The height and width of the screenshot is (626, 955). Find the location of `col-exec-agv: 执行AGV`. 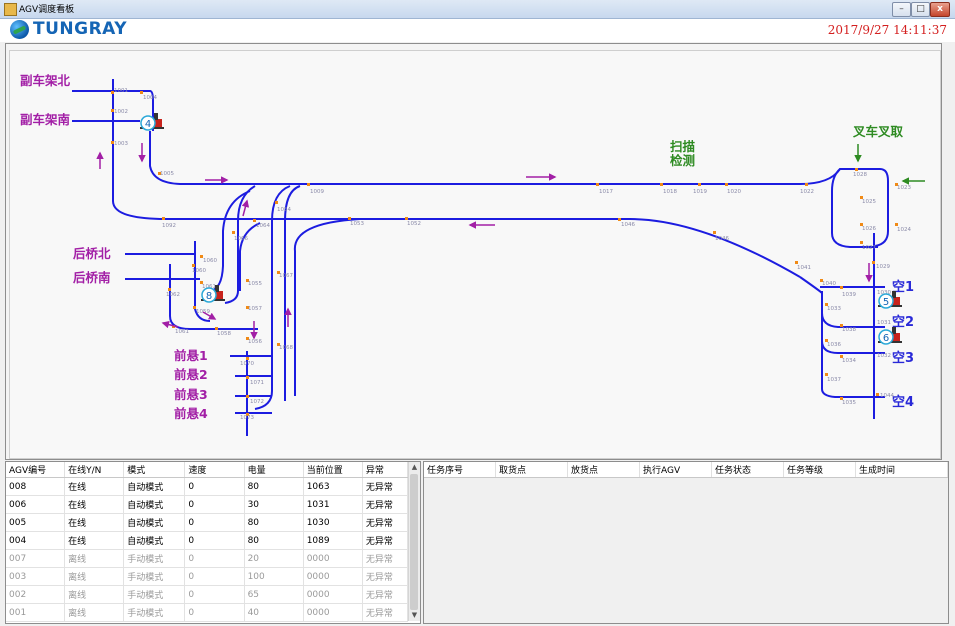

col-exec-agv: 执行AGV is located at coordinates (675, 470).